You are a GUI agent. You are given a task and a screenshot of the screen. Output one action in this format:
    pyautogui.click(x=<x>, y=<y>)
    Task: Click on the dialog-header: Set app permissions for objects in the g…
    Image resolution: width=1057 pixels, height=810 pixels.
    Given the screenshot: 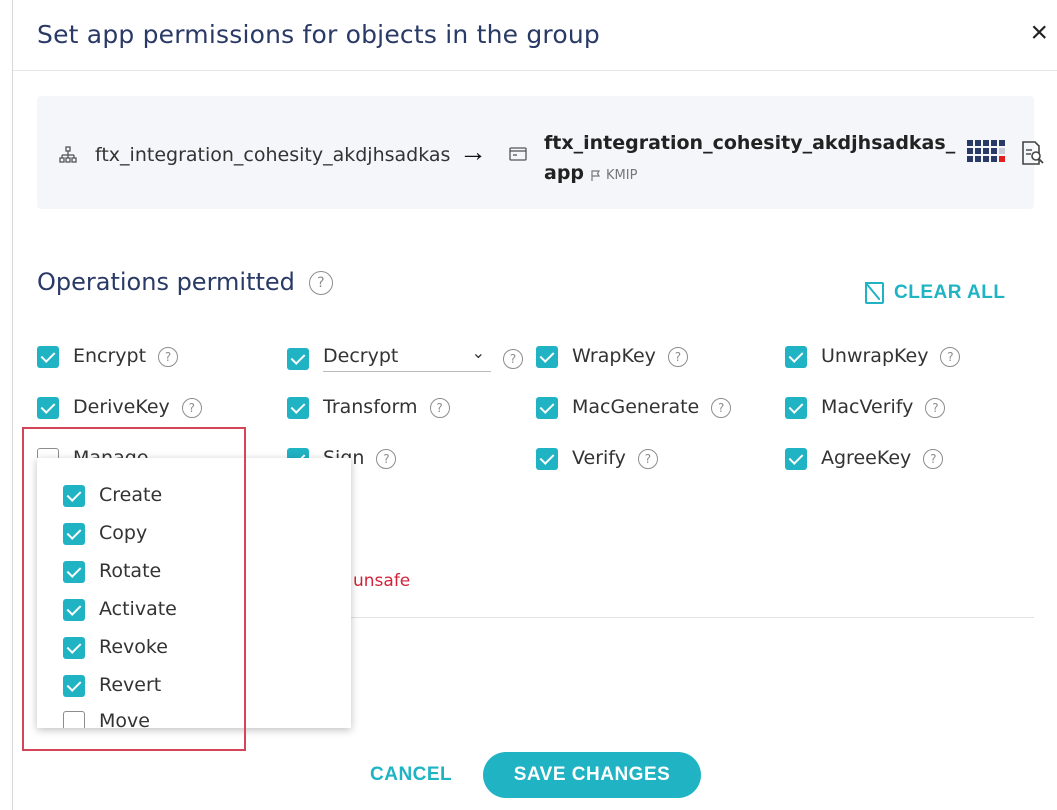 What is the action you would take?
    pyautogui.click(x=535, y=35)
    